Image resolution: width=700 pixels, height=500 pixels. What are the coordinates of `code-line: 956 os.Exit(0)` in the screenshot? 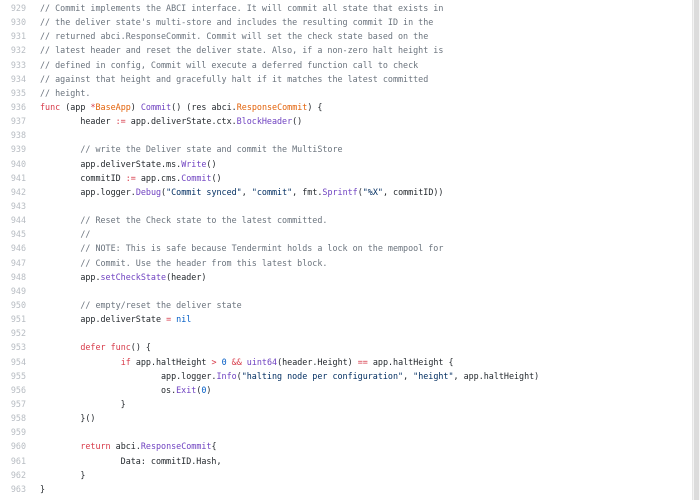 It's located at (346, 390).